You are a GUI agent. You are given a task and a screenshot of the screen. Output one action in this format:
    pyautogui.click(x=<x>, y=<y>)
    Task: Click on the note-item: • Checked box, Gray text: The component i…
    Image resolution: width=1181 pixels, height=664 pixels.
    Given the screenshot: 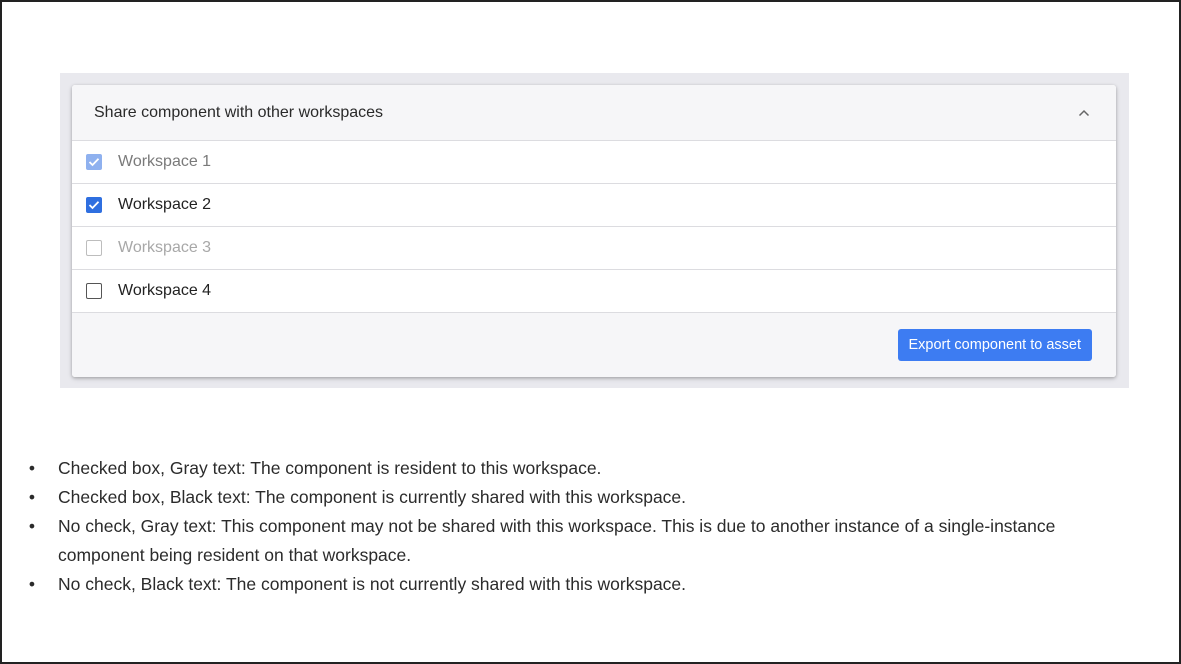 What is the action you would take?
    pyautogui.click(x=584, y=468)
    